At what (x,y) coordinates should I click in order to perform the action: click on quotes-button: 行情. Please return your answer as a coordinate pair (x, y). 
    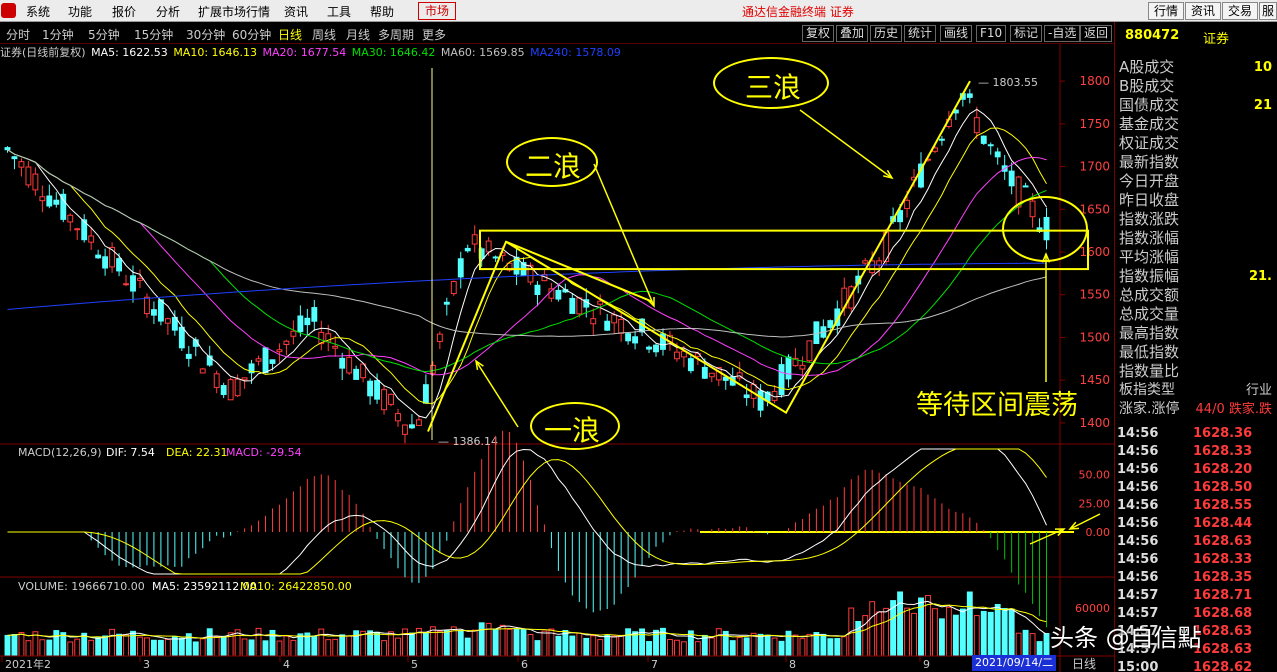
    Looking at the image, I should click on (1166, 11).